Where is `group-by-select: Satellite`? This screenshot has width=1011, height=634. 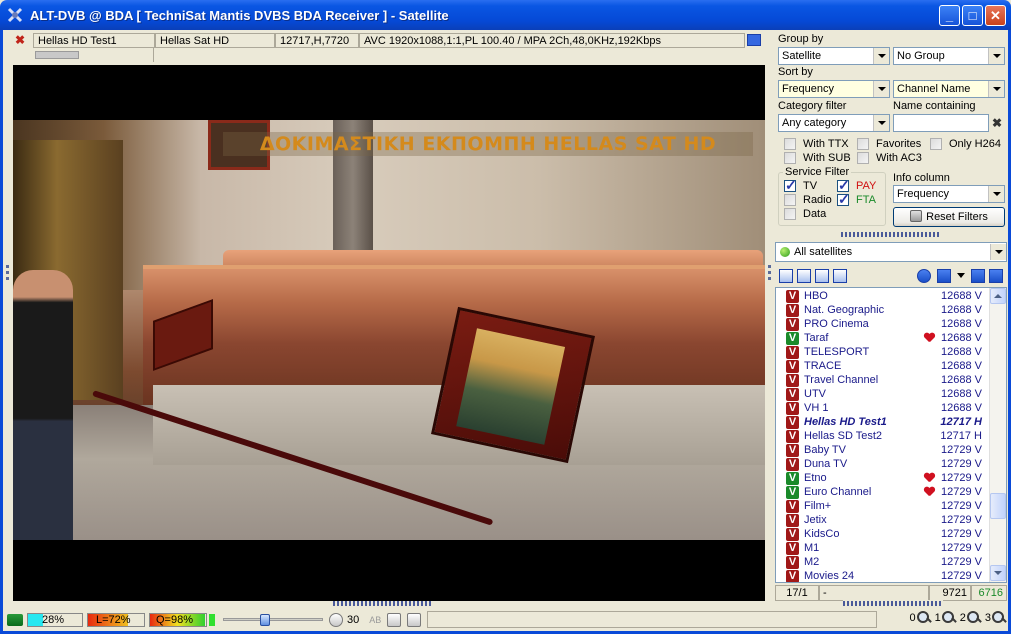
group-by-select: Satellite is located at coordinates (834, 56).